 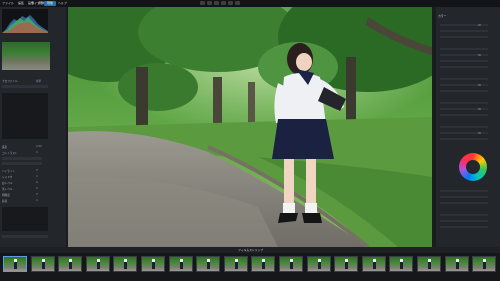 What do you see at coordinates (473, 167) in the screenshot?
I see `color-wheel-icon` at bounding box center [473, 167].